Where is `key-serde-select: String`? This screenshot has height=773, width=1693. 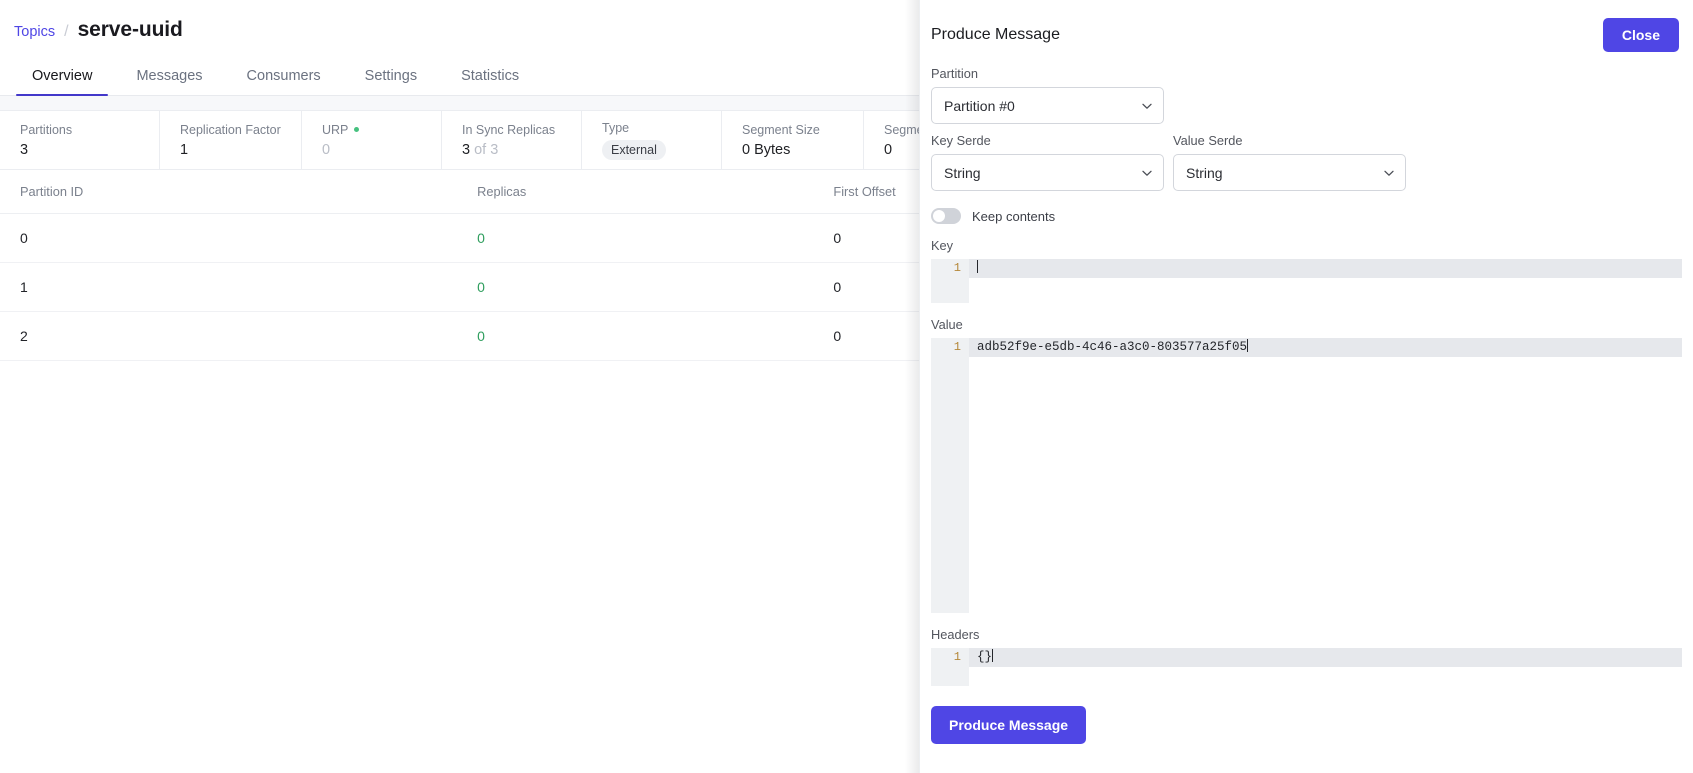
key-serde-select: String is located at coordinates (1047, 172).